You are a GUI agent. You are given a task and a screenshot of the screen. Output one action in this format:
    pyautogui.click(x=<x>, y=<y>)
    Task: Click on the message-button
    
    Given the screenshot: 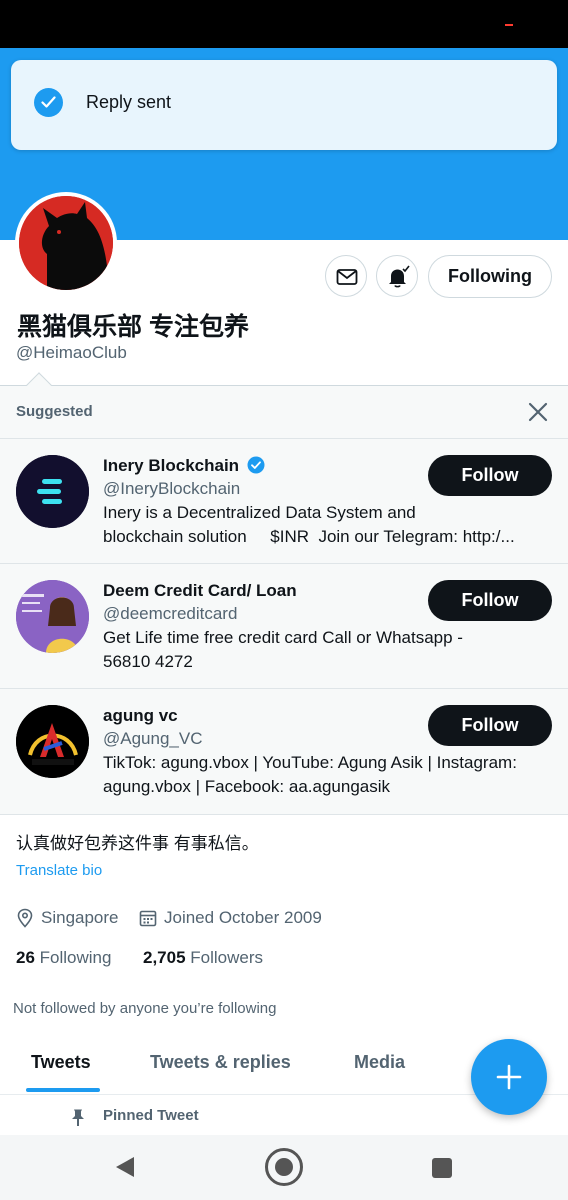 What is the action you would take?
    pyautogui.click(x=346, y=276)
    